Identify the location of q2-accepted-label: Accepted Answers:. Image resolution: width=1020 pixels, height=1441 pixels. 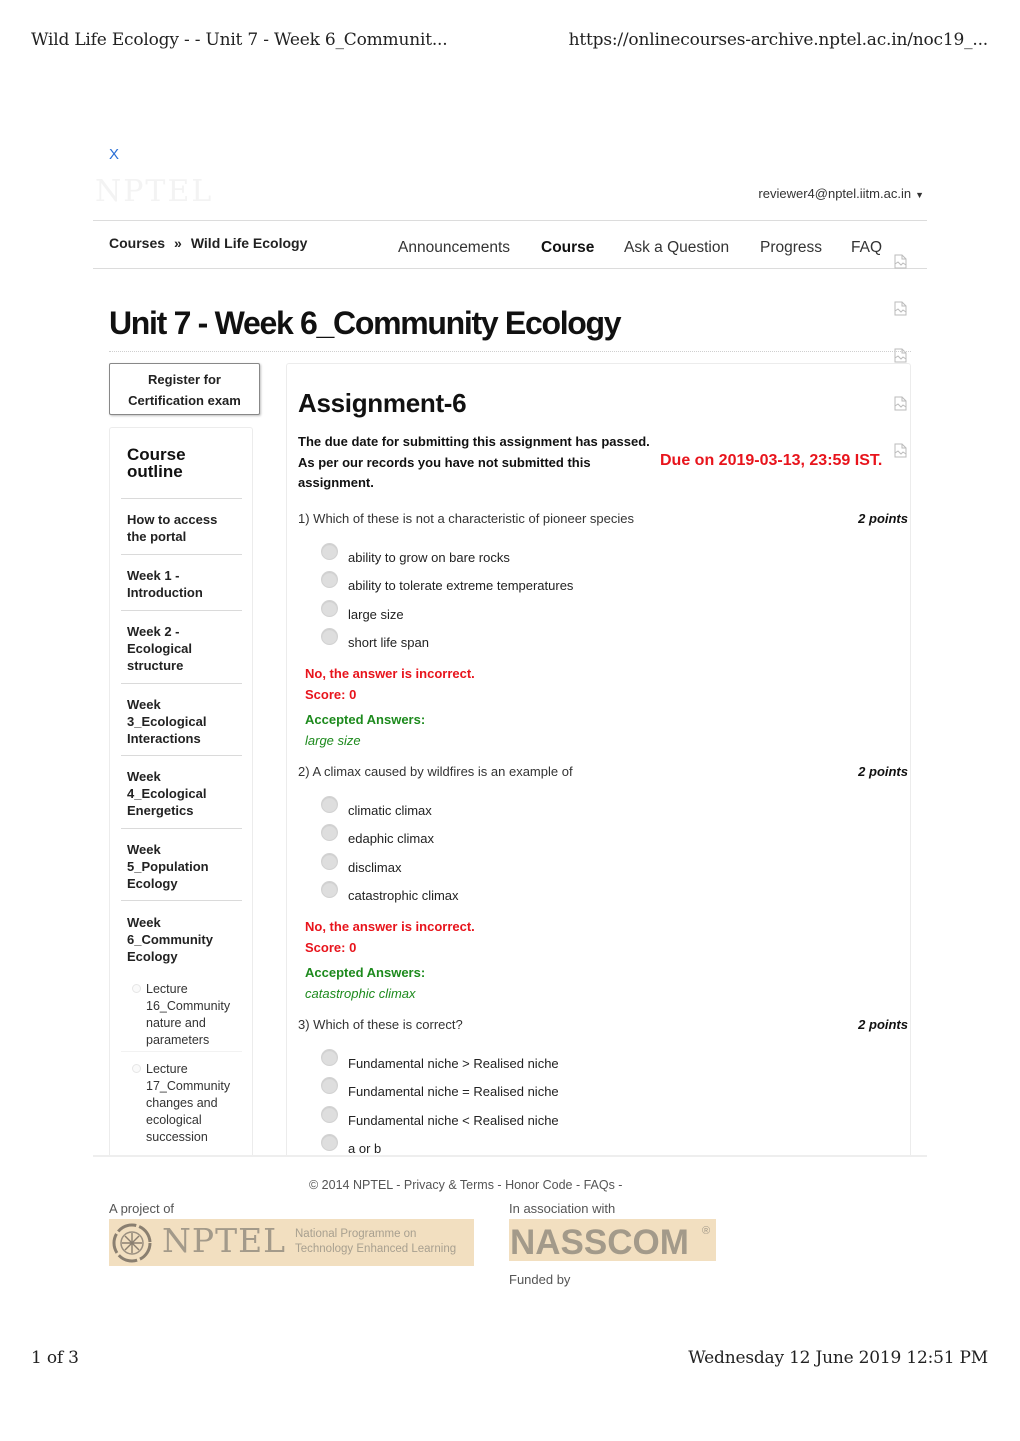
(365, 972).